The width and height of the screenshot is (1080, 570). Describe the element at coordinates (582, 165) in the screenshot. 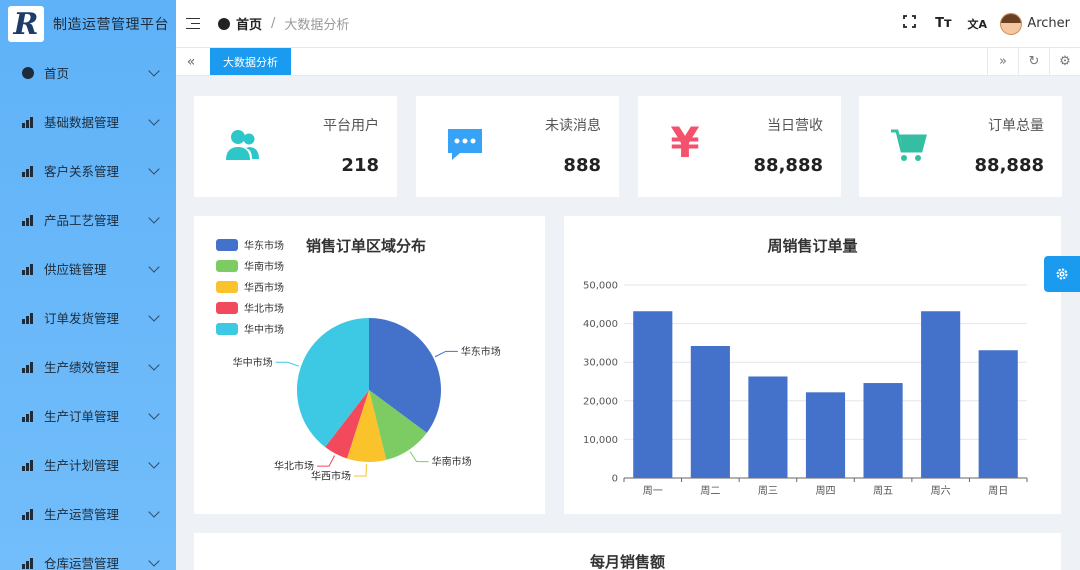

I see `stat-value: 888` at that location.